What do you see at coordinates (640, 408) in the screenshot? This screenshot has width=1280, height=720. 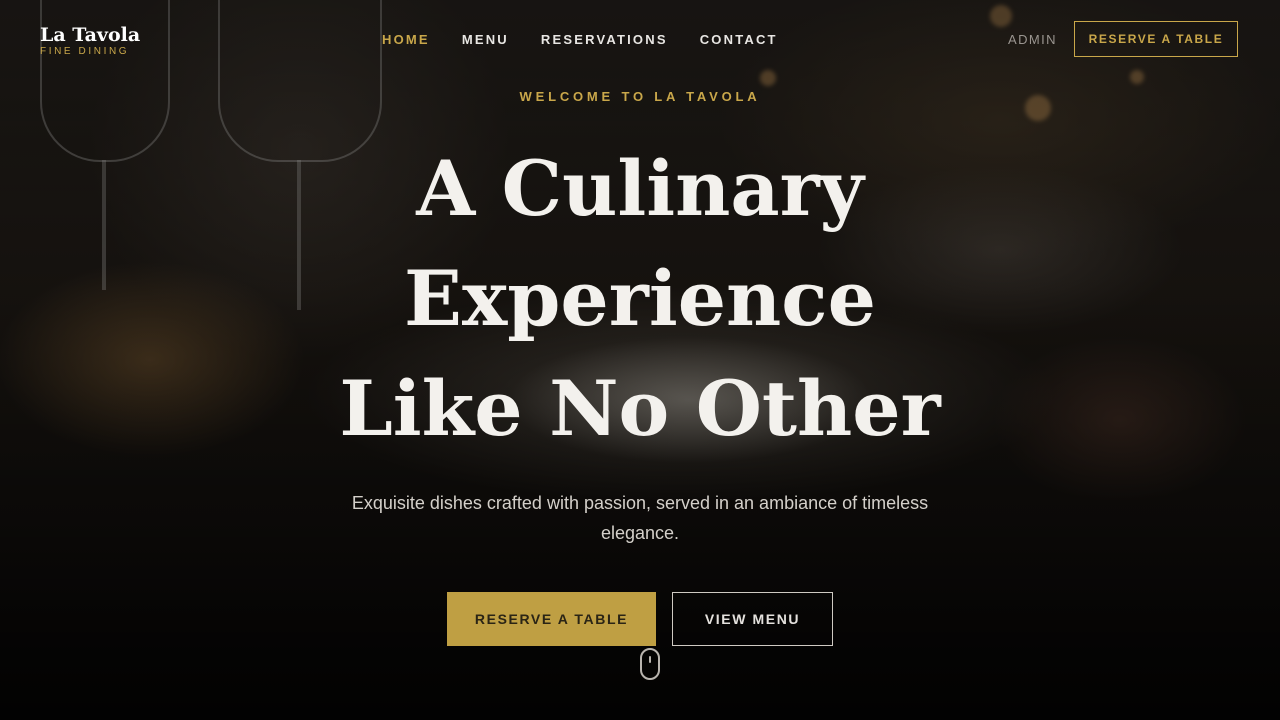 I see `hero-title-line-3: Like No Other` at bounding box center [640, 408].